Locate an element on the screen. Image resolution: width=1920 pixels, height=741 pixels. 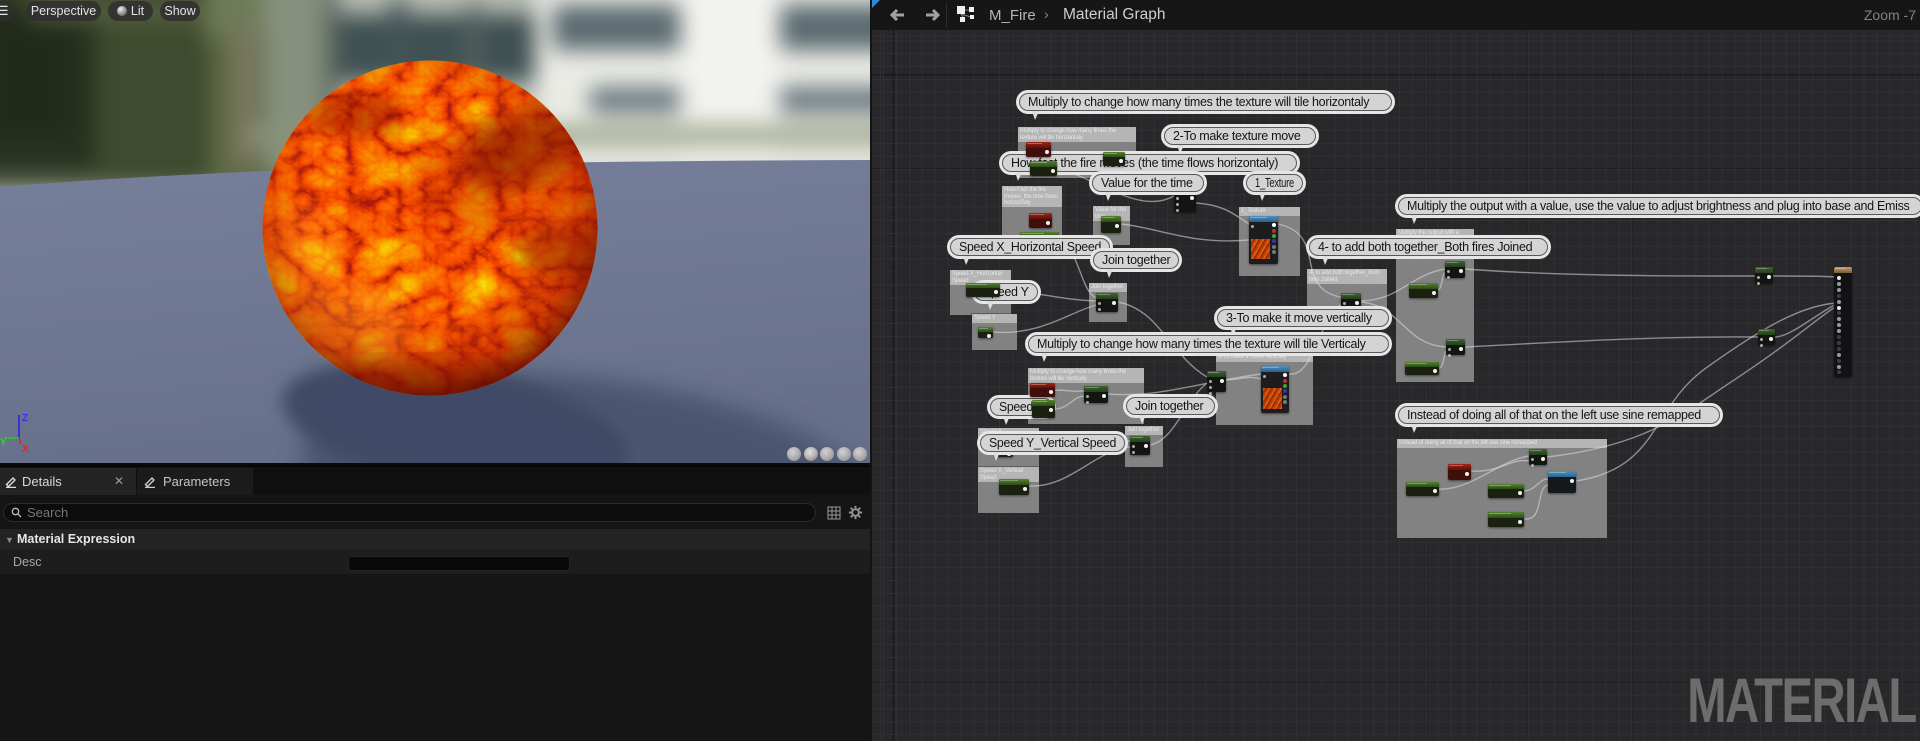
svg-text: Z is located at coordinates (25, 418).